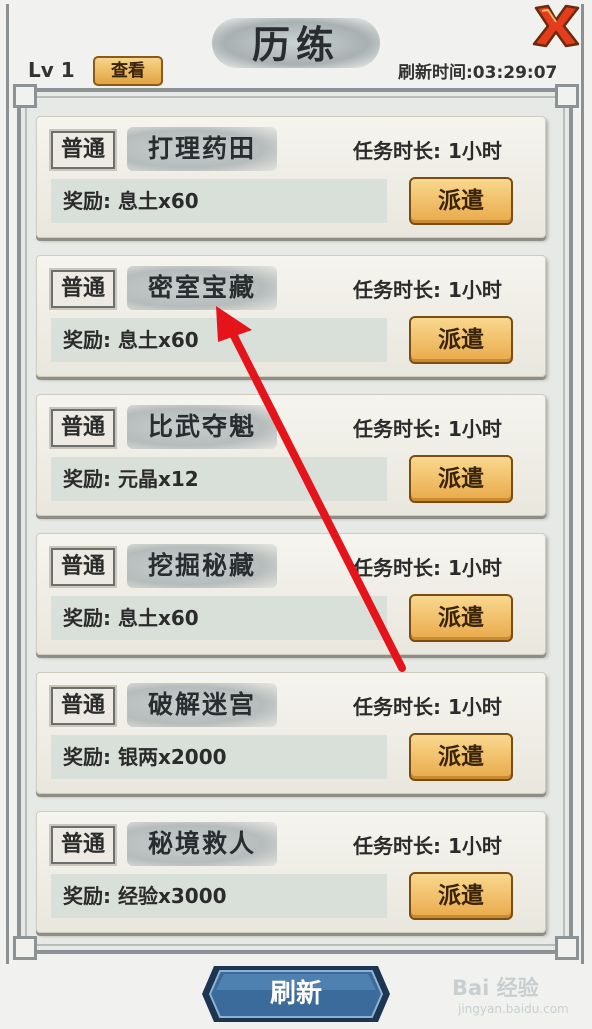 Image resolution: width=592 pixels, height=1029 pixels. What do you see at coordinates (201, 565) in the screenshot?
I see `task-name: 挖掘秘藏` at bounding box center [201, 565].